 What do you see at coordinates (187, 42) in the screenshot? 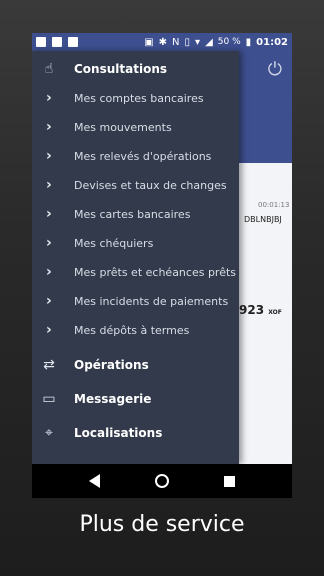
I see `vibrate-icon: ▯` at bounding box center [187, 42].